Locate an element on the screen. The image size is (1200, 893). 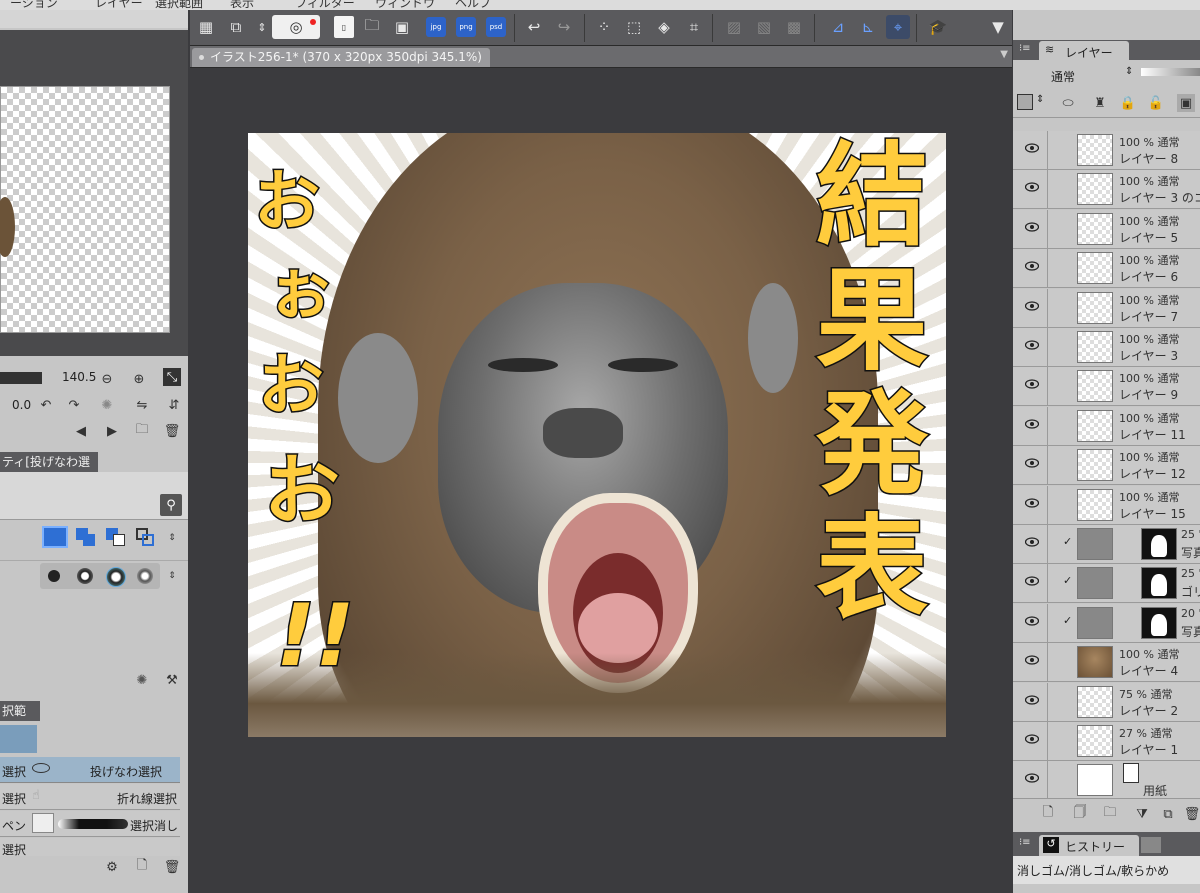
layer-row: ✓ 20 ' 写真 is located at coordinates (1106, 623).